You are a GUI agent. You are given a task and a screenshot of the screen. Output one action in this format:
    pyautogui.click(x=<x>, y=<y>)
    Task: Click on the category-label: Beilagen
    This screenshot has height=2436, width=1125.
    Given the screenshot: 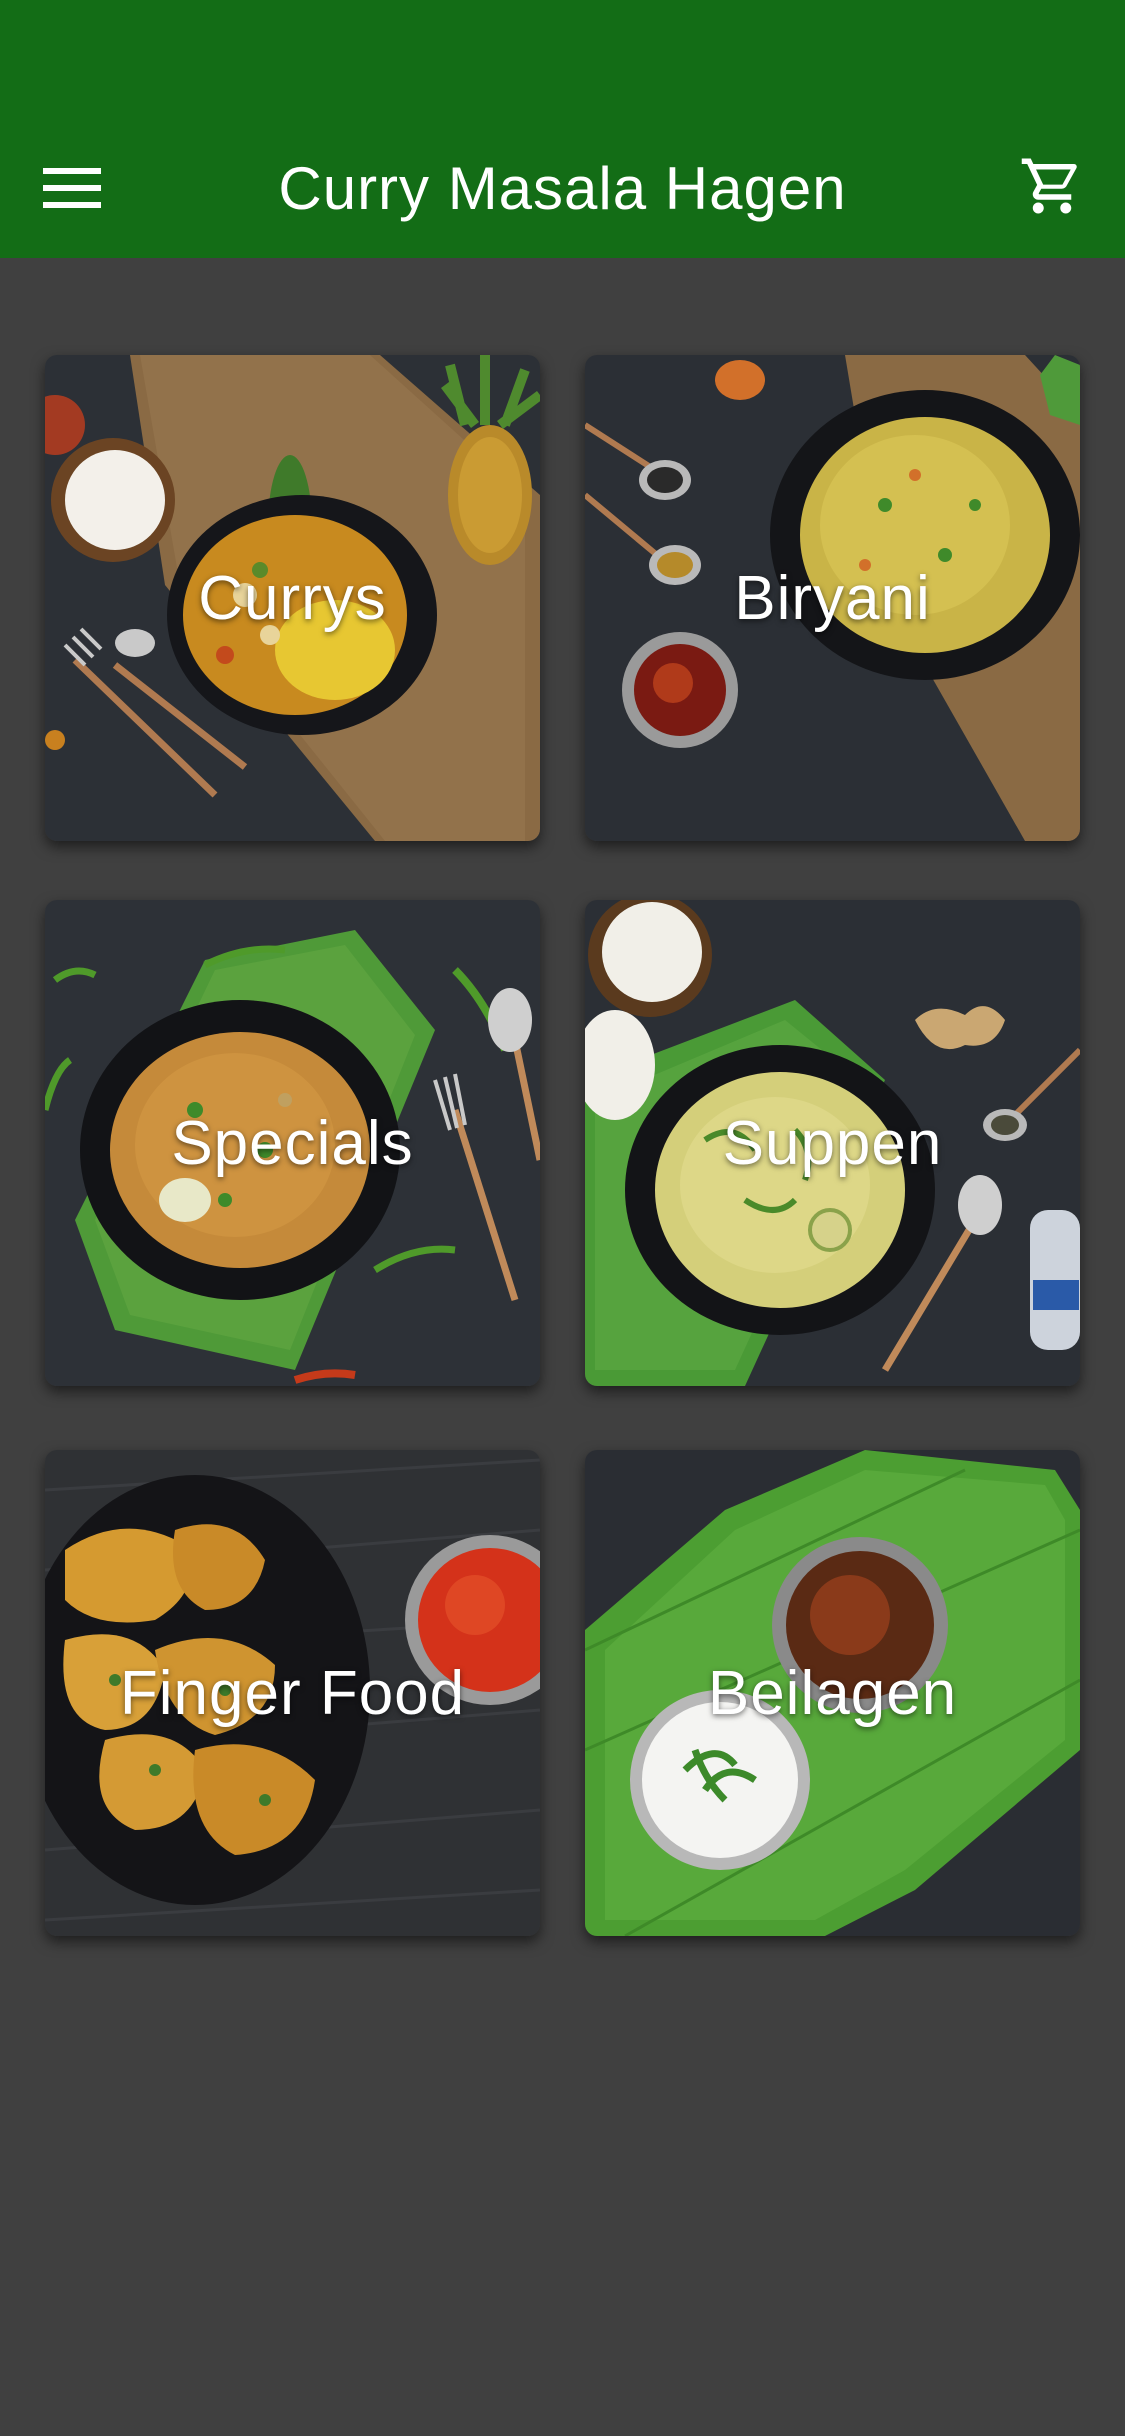 What is the action you would take?
    pyautogui.click(x=832, y=1693)
    